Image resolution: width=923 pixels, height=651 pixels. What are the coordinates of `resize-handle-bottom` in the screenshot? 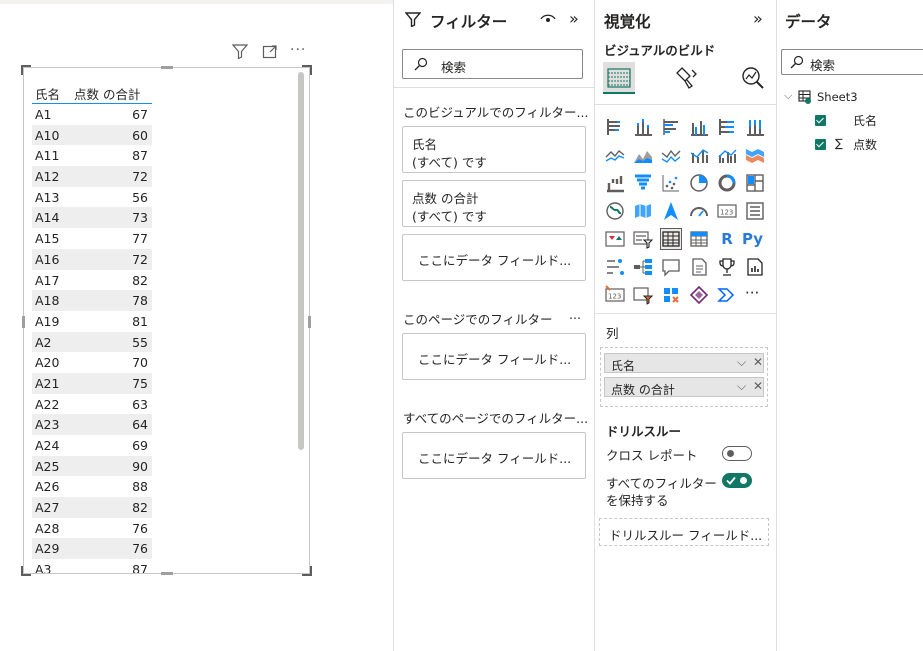 It's located at (167, 573).